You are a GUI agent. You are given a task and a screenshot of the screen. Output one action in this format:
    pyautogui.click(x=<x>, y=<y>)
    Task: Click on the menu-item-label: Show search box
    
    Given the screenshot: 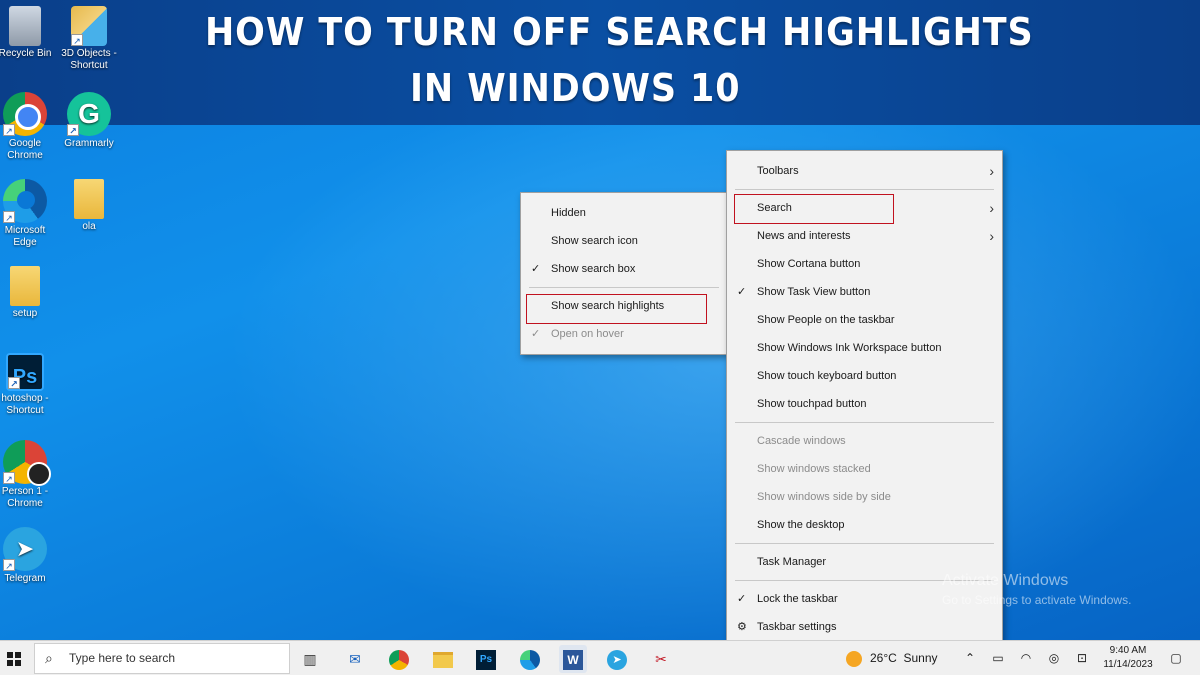 What is the action you would take?
    pyautogui.click(x=593, y=269)
    